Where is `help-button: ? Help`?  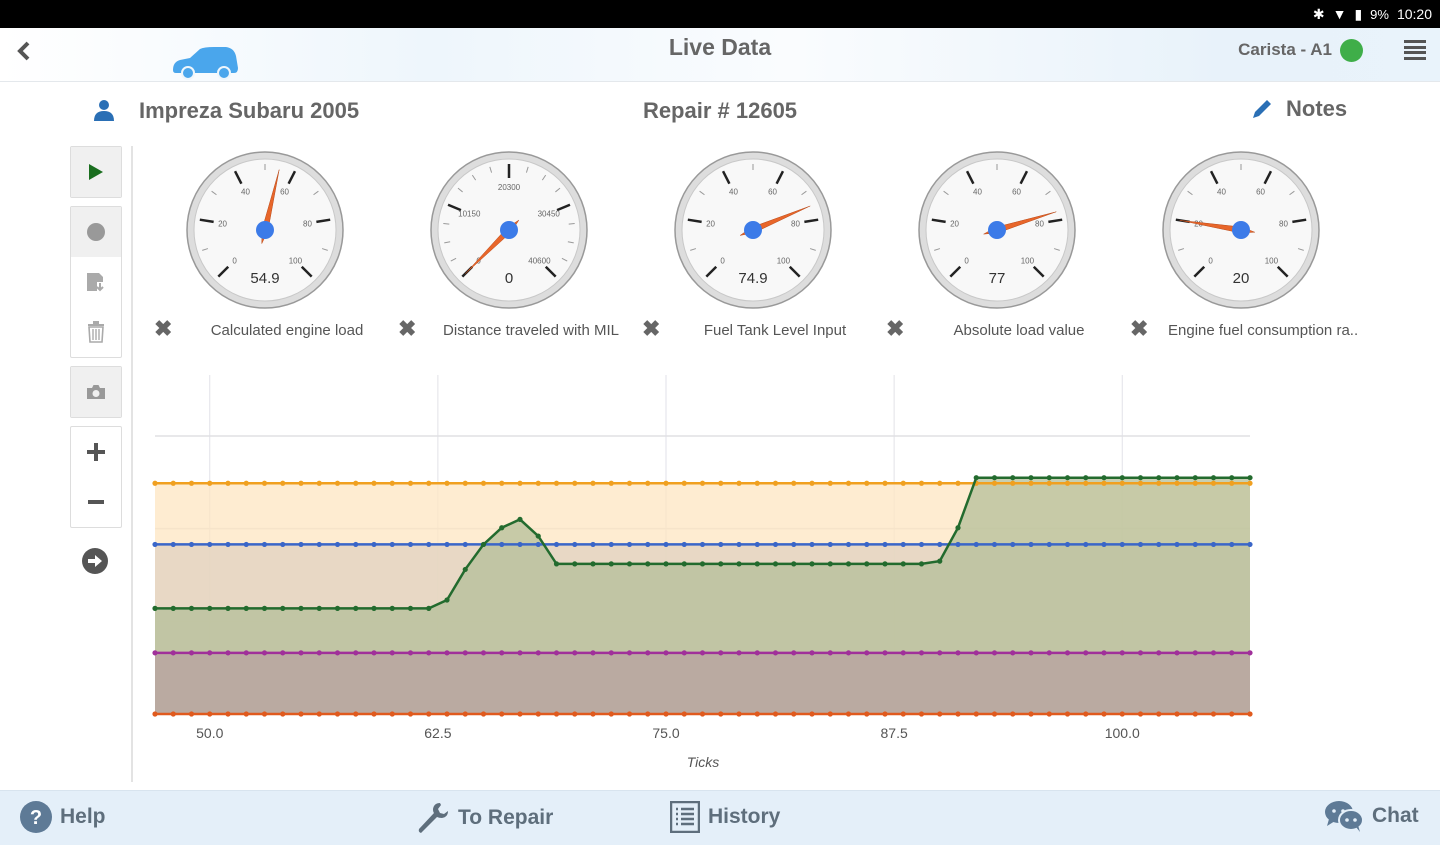 help-button: ? Help is located at coordinates (63, 817).